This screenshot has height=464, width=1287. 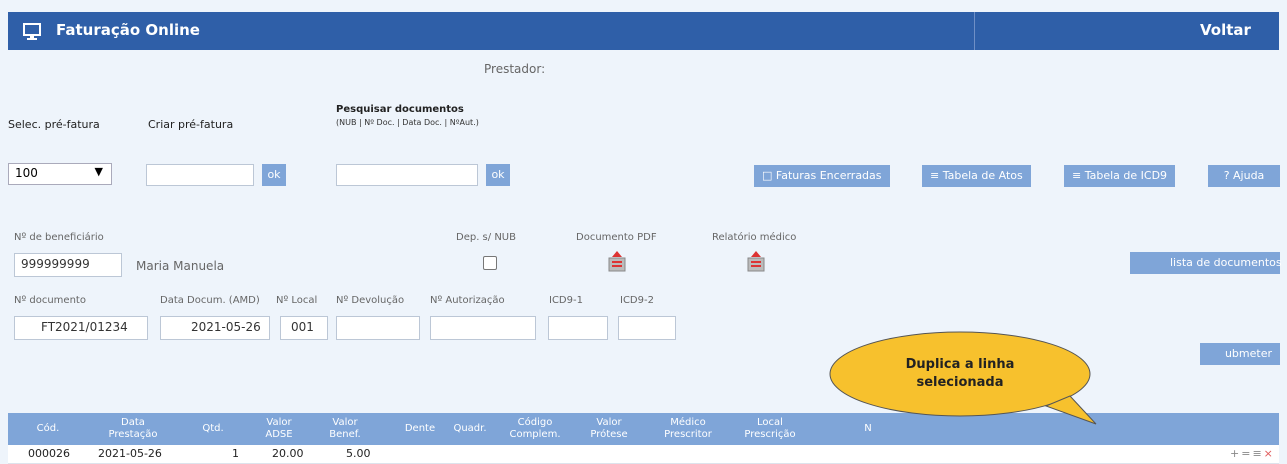 I want to click on icd9-2-label: ICD9-2, so click(x=637, y=300).